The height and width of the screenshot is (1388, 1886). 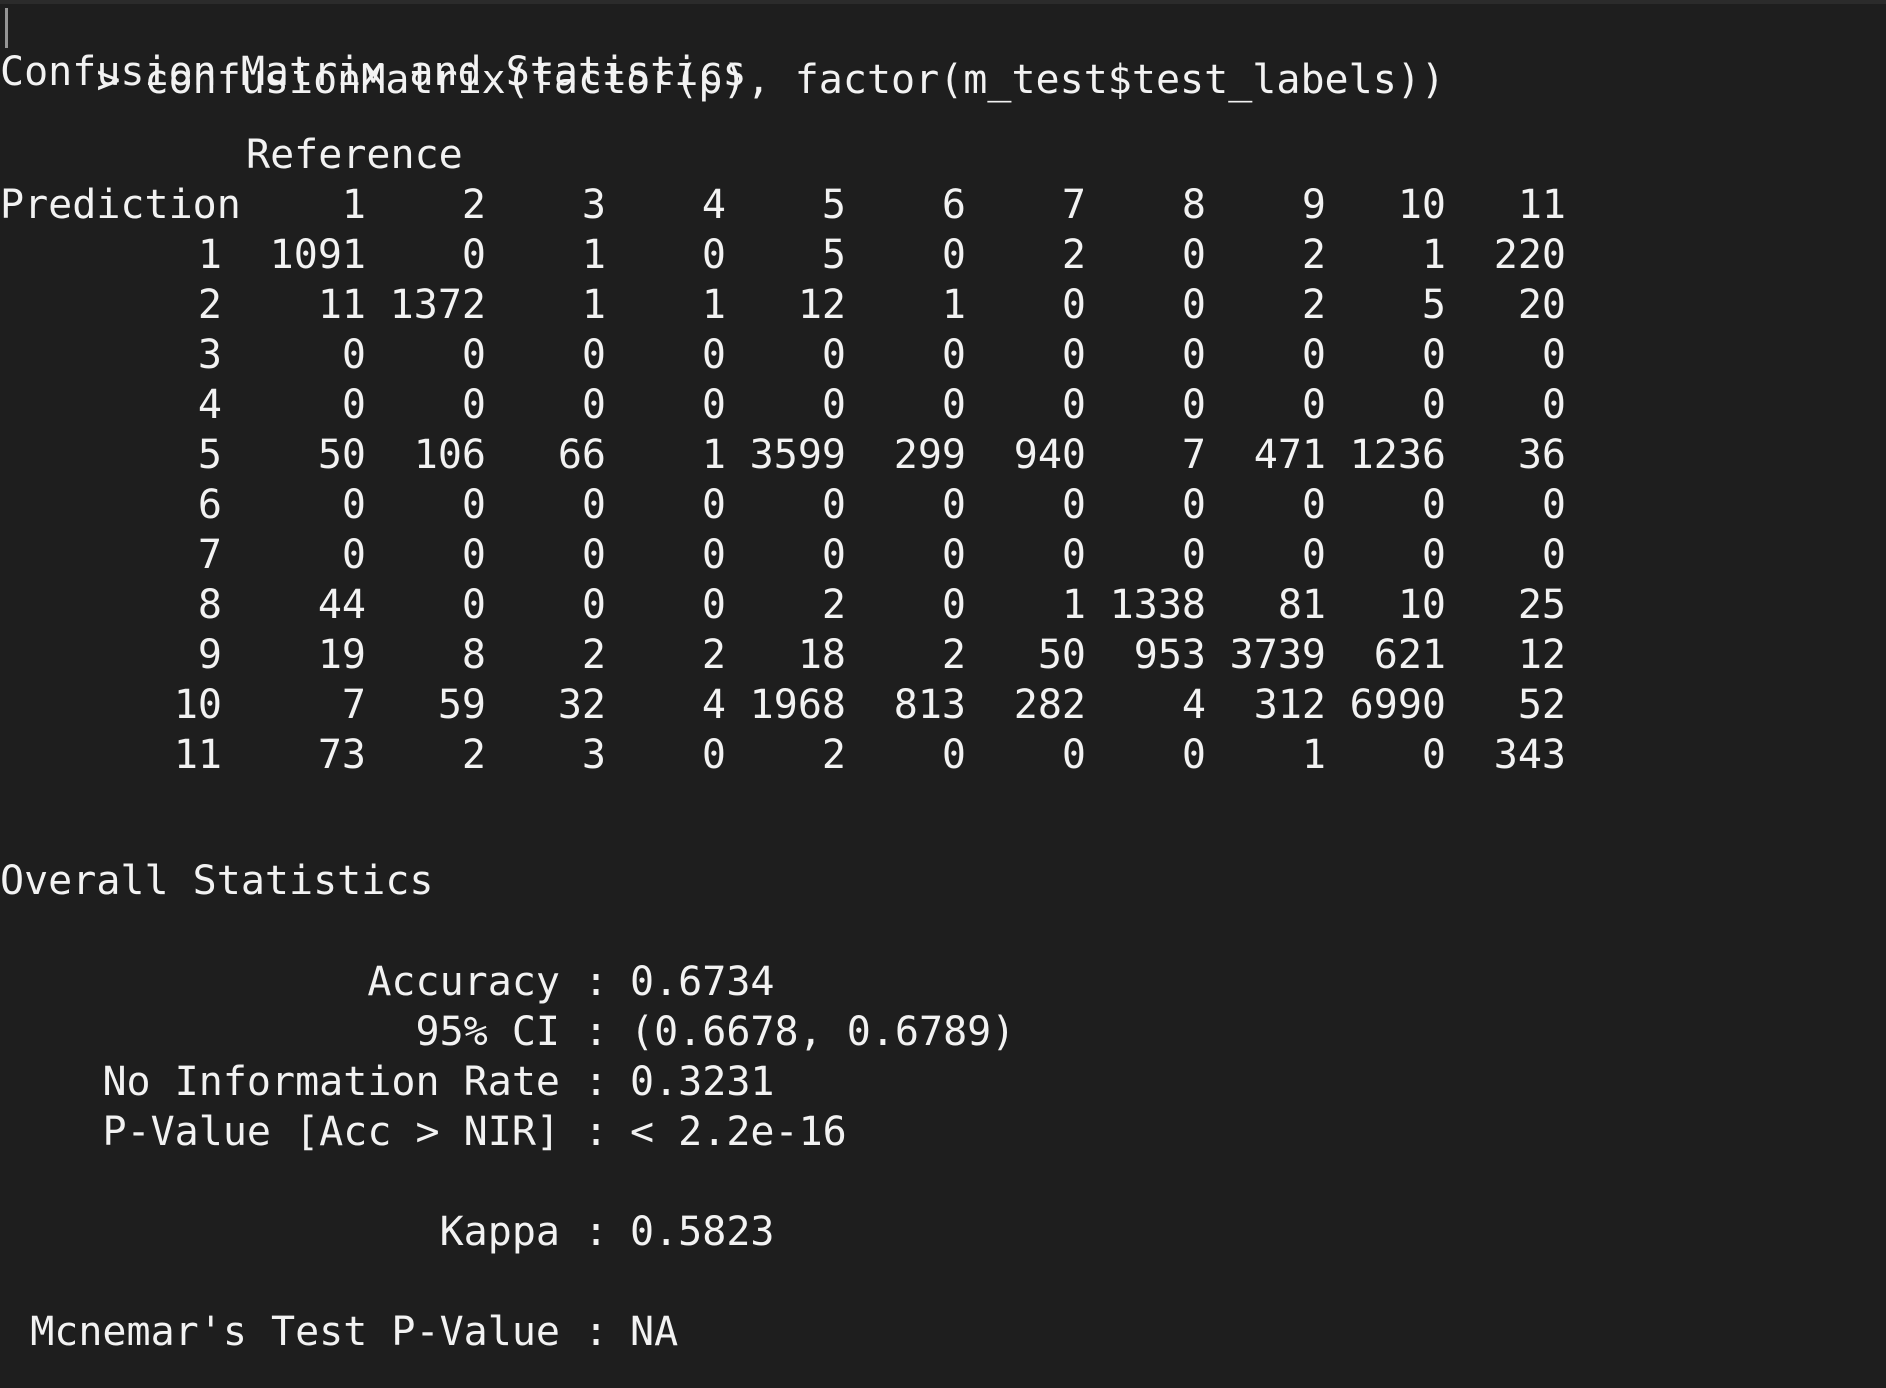 I want to click on stat-row-kappa: Kappa:0.5823, so click(x=943, y=1232).